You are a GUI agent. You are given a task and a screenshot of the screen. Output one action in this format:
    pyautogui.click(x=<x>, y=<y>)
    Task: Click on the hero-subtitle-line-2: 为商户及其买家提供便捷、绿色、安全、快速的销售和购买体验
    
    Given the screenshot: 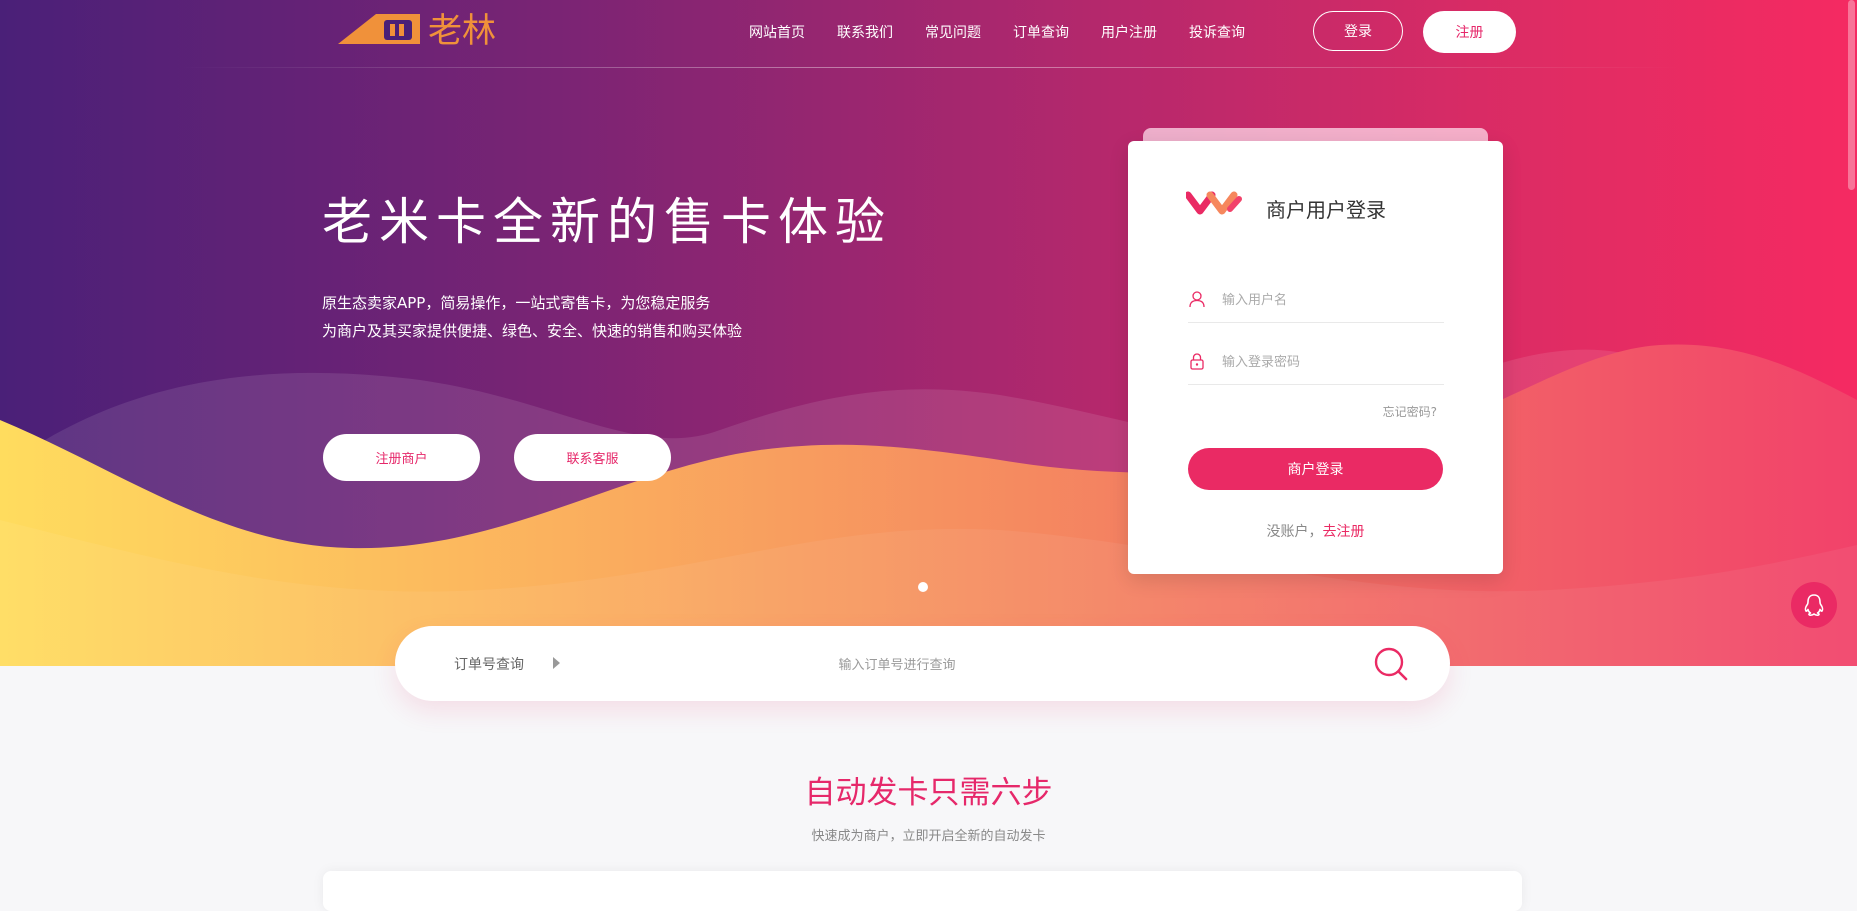 What is the action you would take?
    pyautogui.click(x=532, y=331)
    